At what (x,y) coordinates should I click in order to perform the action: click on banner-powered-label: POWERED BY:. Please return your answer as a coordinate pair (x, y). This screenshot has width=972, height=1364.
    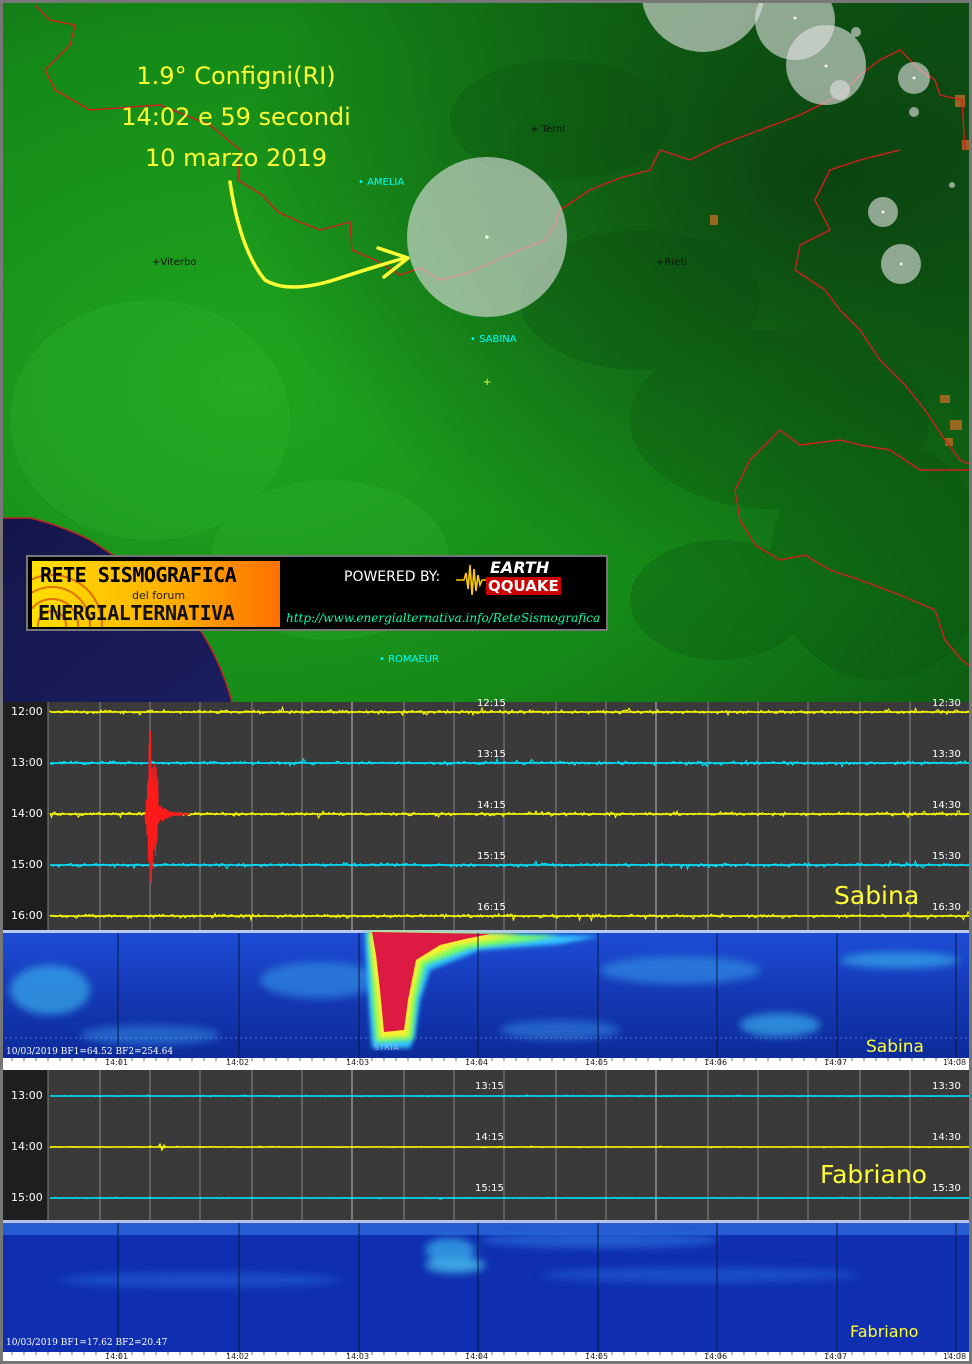
    Looking at the image, I should click on (392, 577).